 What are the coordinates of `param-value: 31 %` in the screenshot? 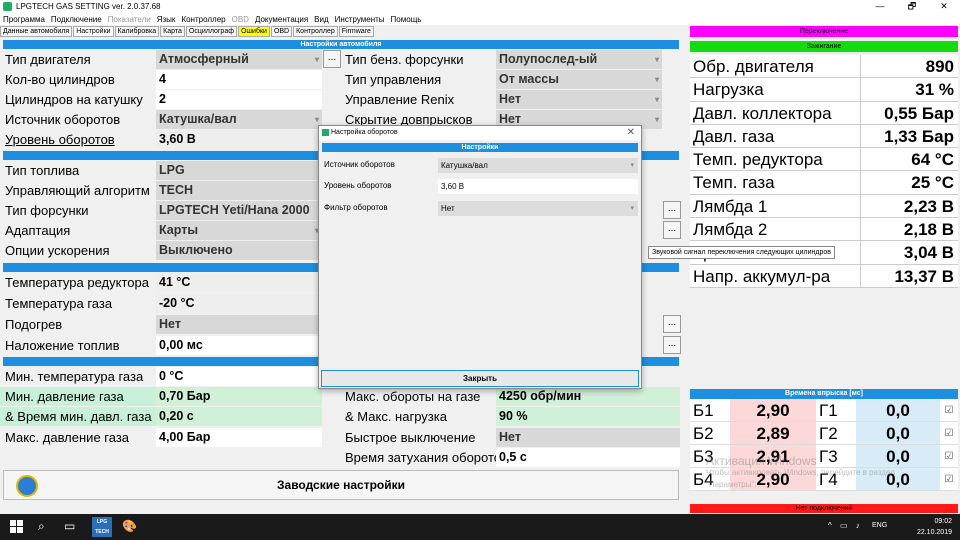 It's located at (909, 89).